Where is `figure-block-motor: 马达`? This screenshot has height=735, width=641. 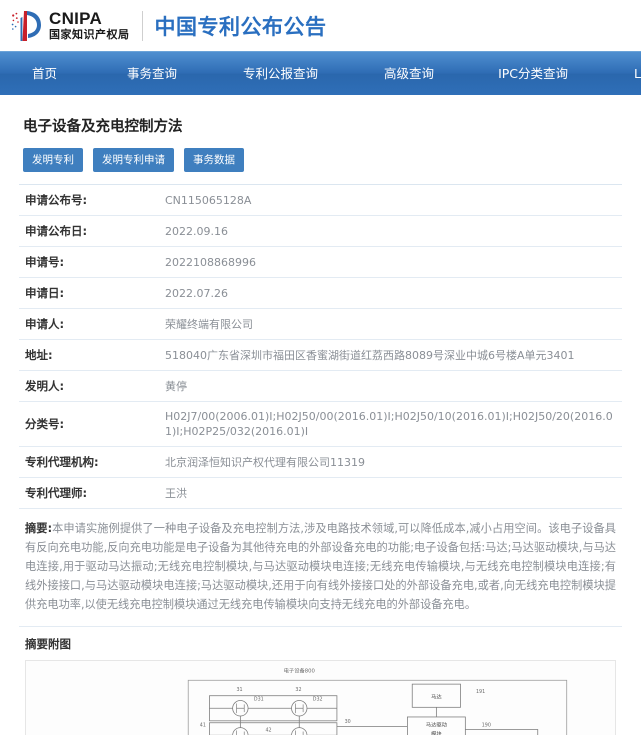 figure-block-motor: 马达 is located at coordinates (436, 697).